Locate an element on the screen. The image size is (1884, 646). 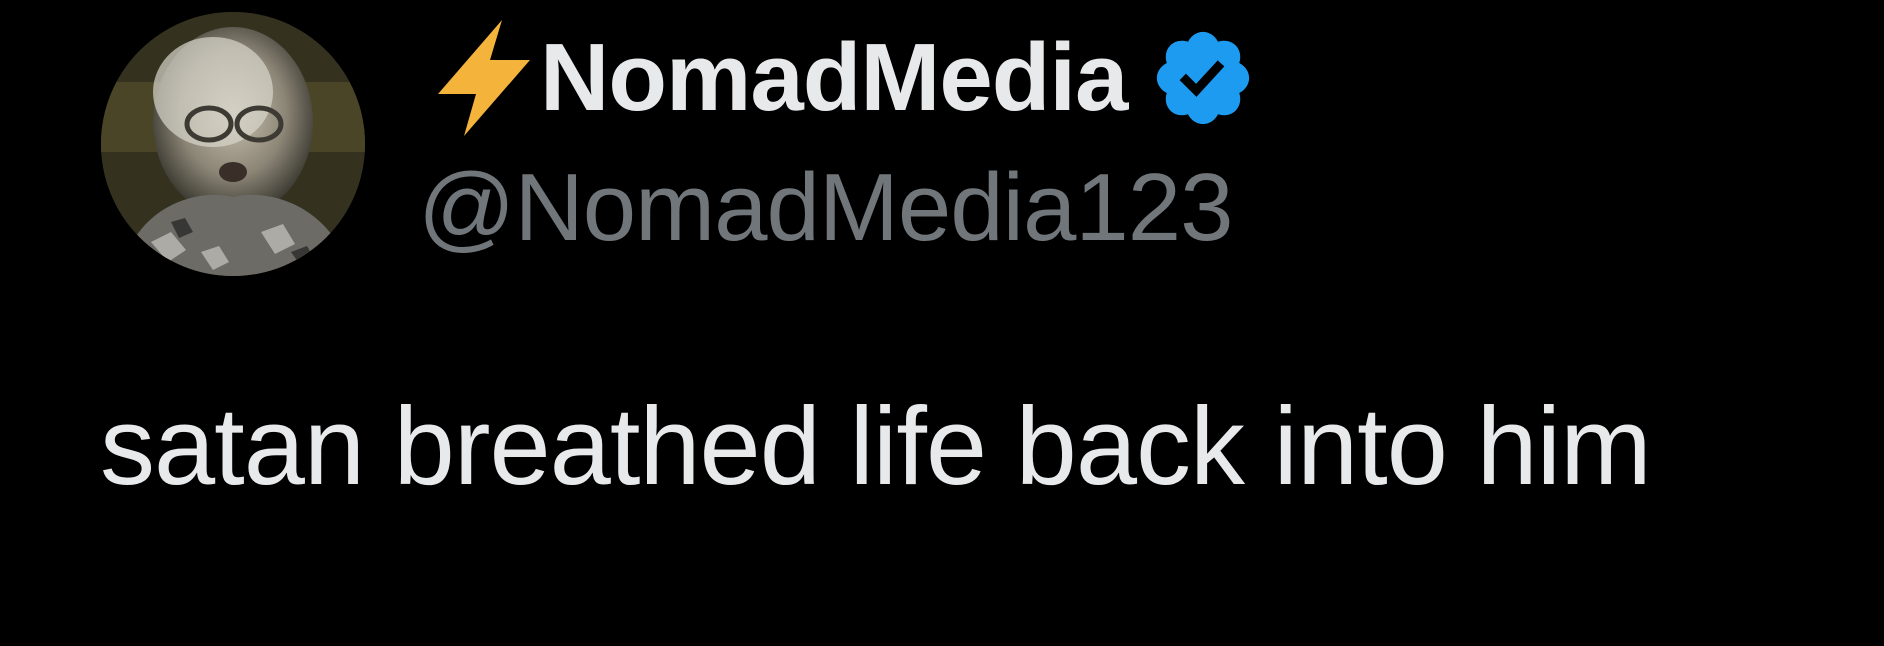
avatar-image is located at coordinates (233, 144).